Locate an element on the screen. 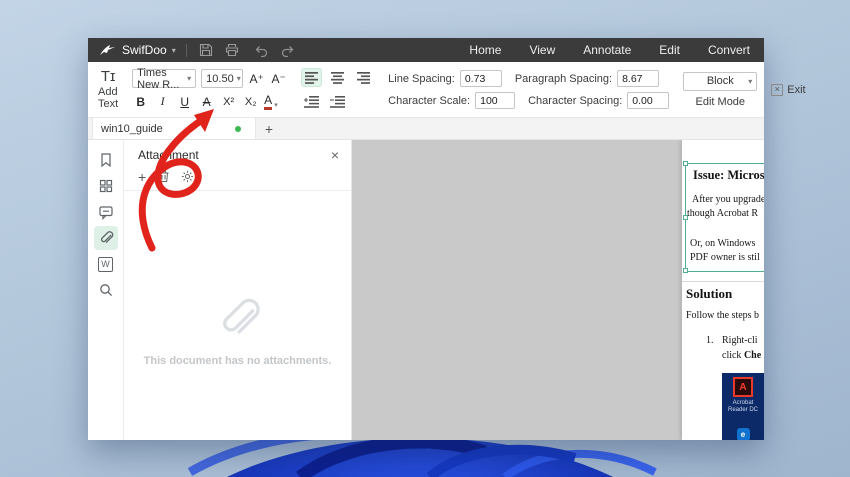 The width and height of the screenshot is (850, 477). empty-attachments-text: This document has no attachments. is located at coordinates (237, 361).